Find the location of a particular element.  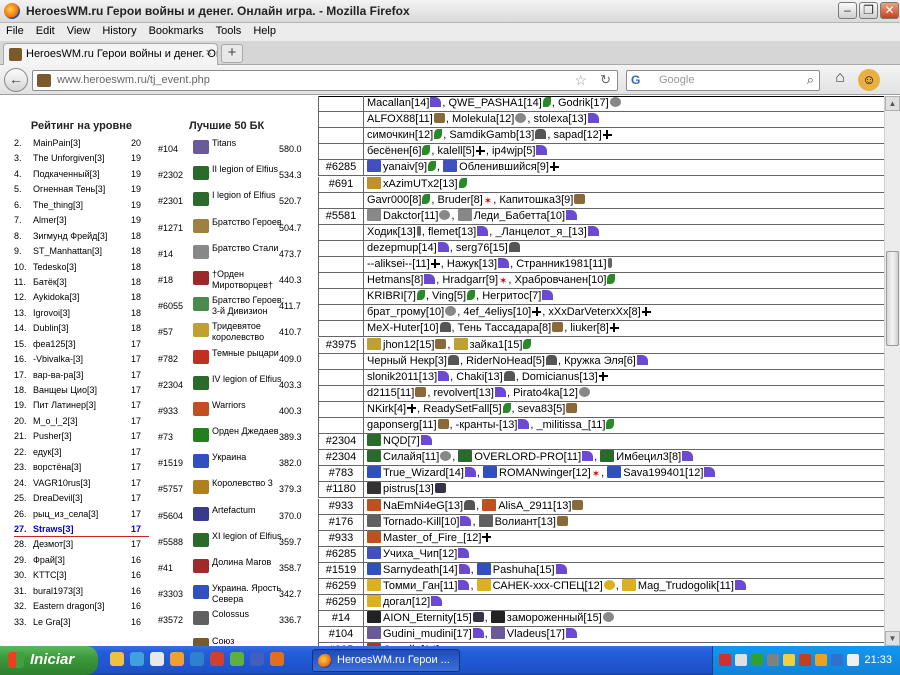

player-link: True_Wizard[14] is located at coordinates (423, 473).